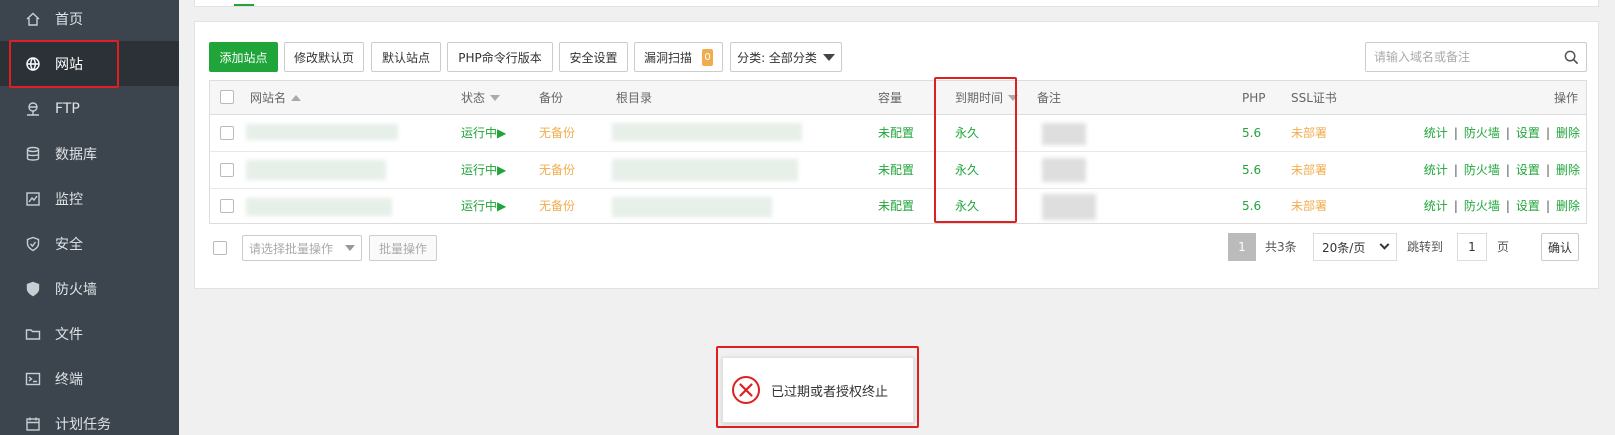 This screenshot has width=1615, height=435. What do you see at coordinates (33, 424) in the screenshot?
I see `calendar-icon` at bounding box center [33, 424].